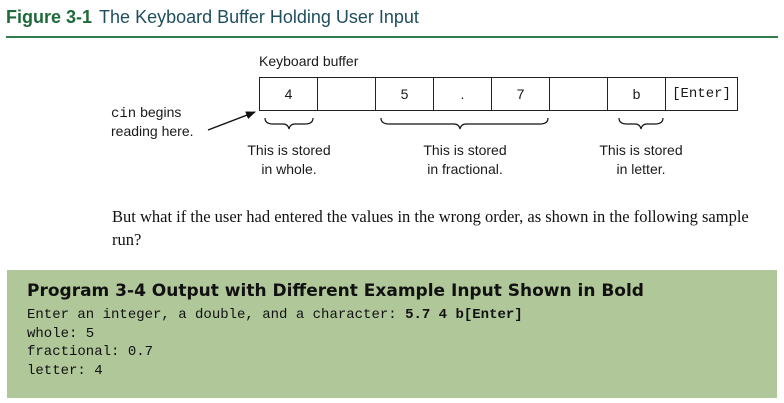 The width and height of the screenshot is (784, 403). What do you see at coordinates (231, 121) in the screenshot?
I see `arrow-to-buffer` at bounding box center [231, 121].